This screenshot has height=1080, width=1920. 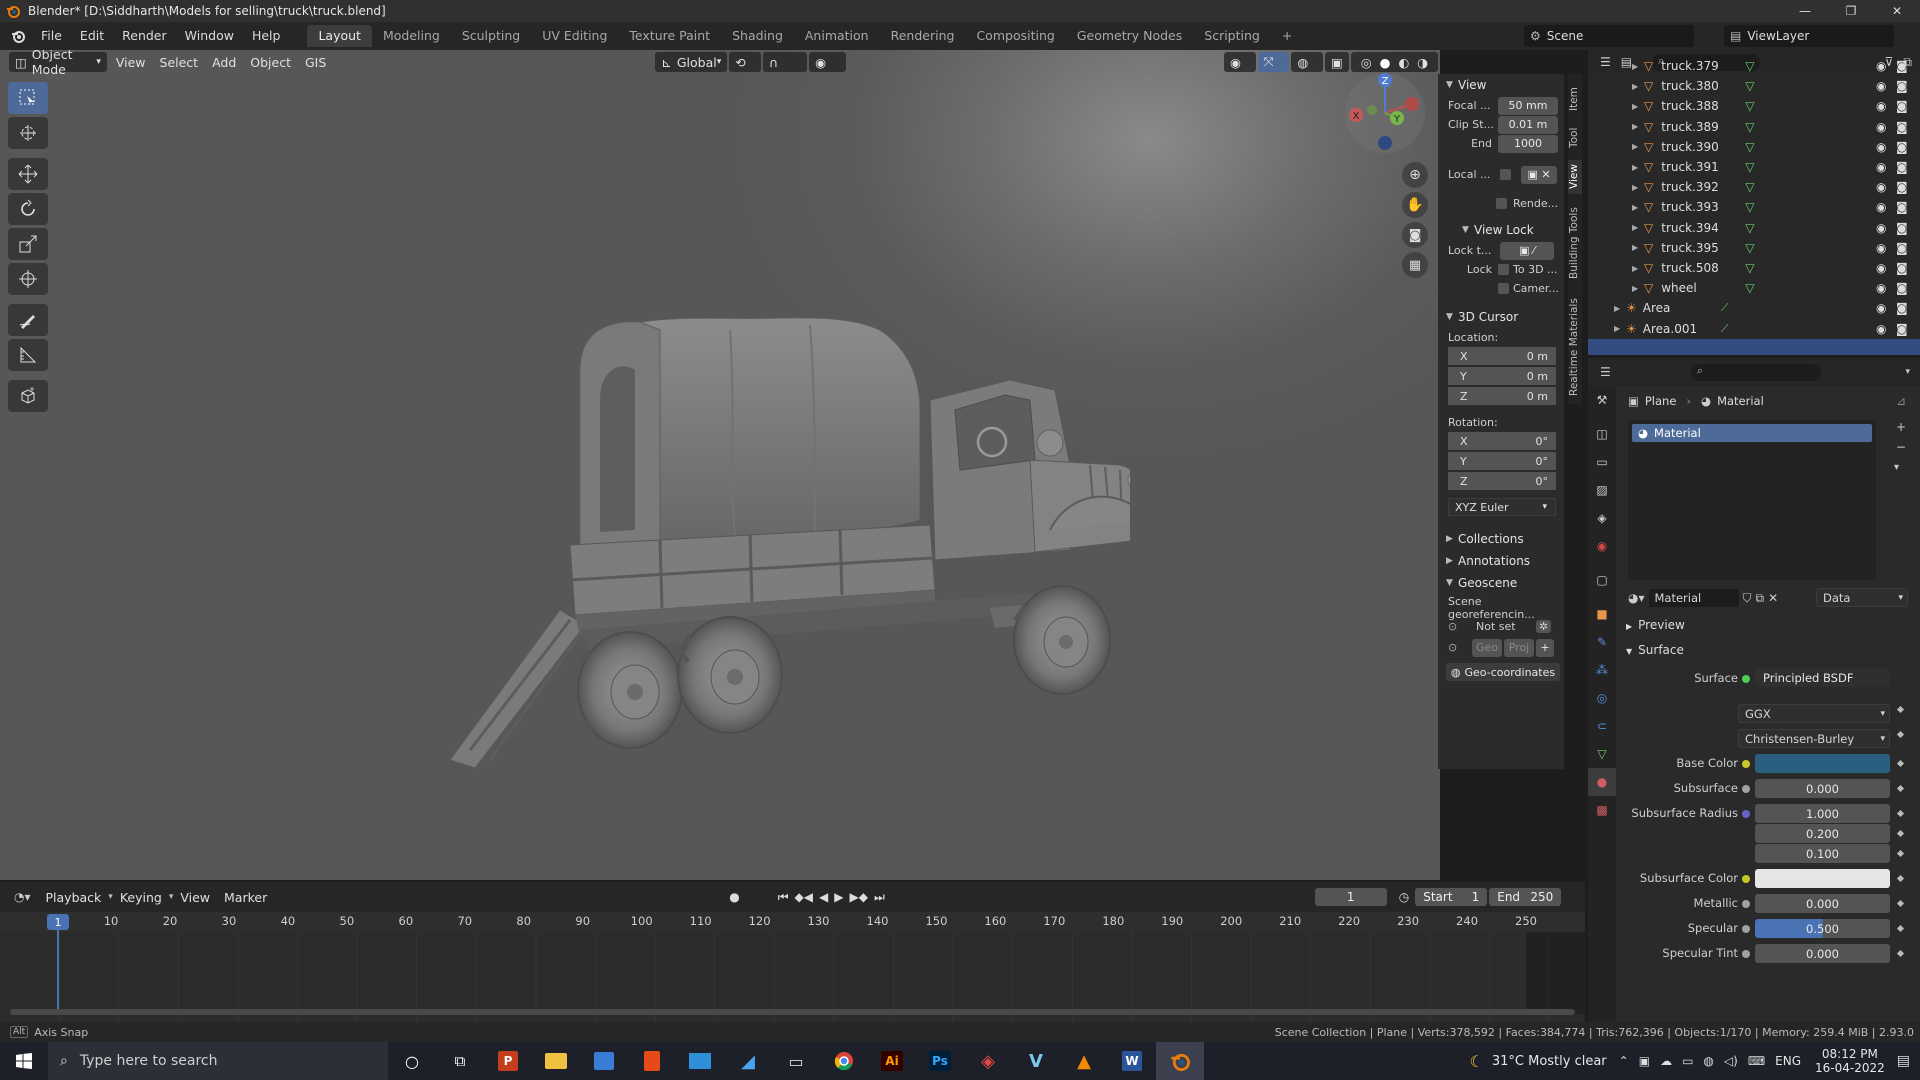 What do you see at coordinates (1624, 1061) in the screenshot?
I see `chevron-up-icon: ⌃` at bounding box center [1624, 1061].